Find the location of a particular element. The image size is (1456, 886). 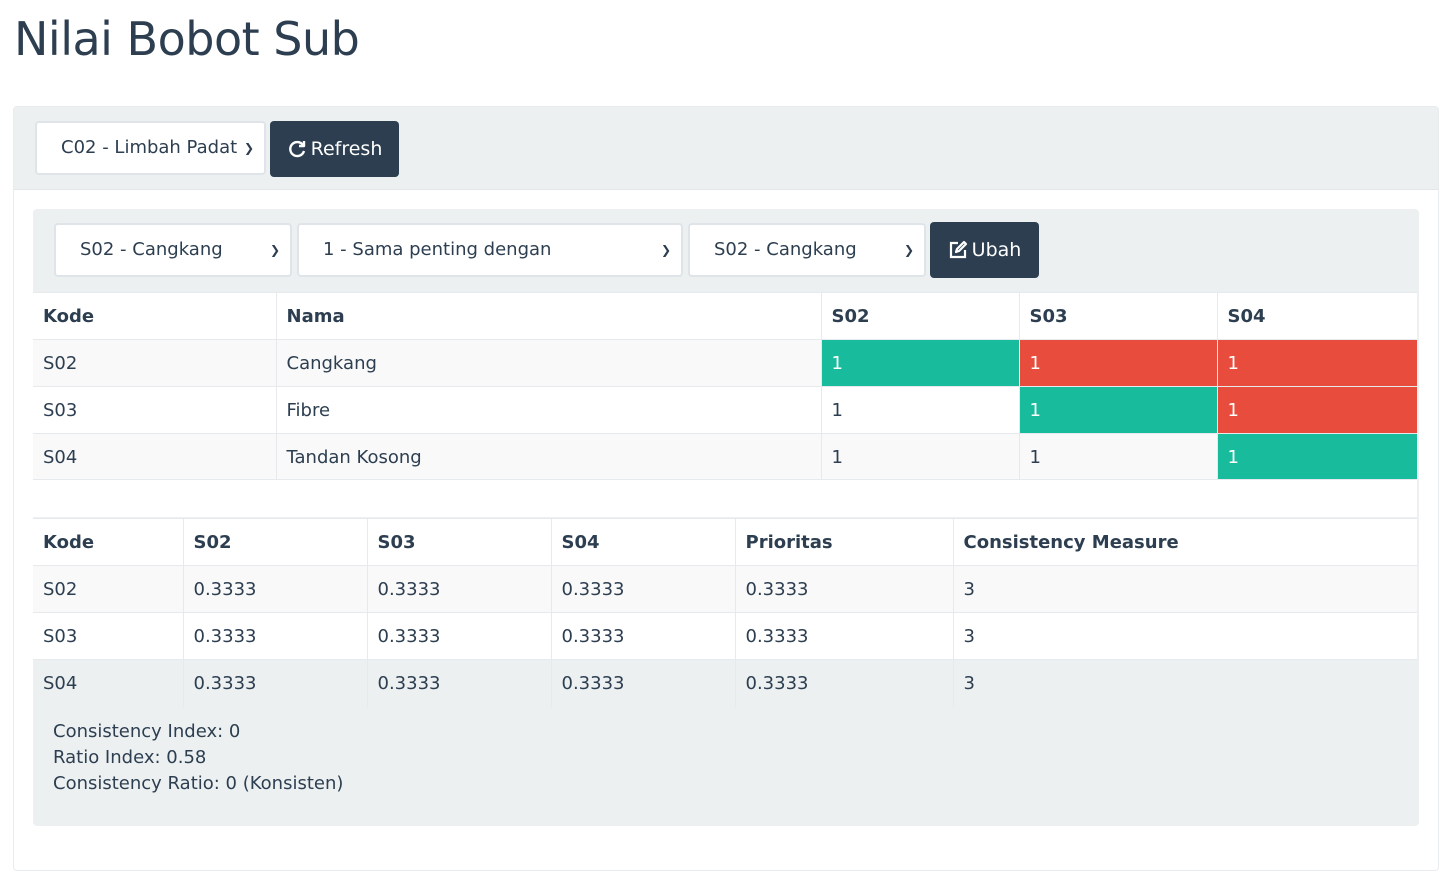

refresh-label: Refresh is located at coordinates (346, 149).